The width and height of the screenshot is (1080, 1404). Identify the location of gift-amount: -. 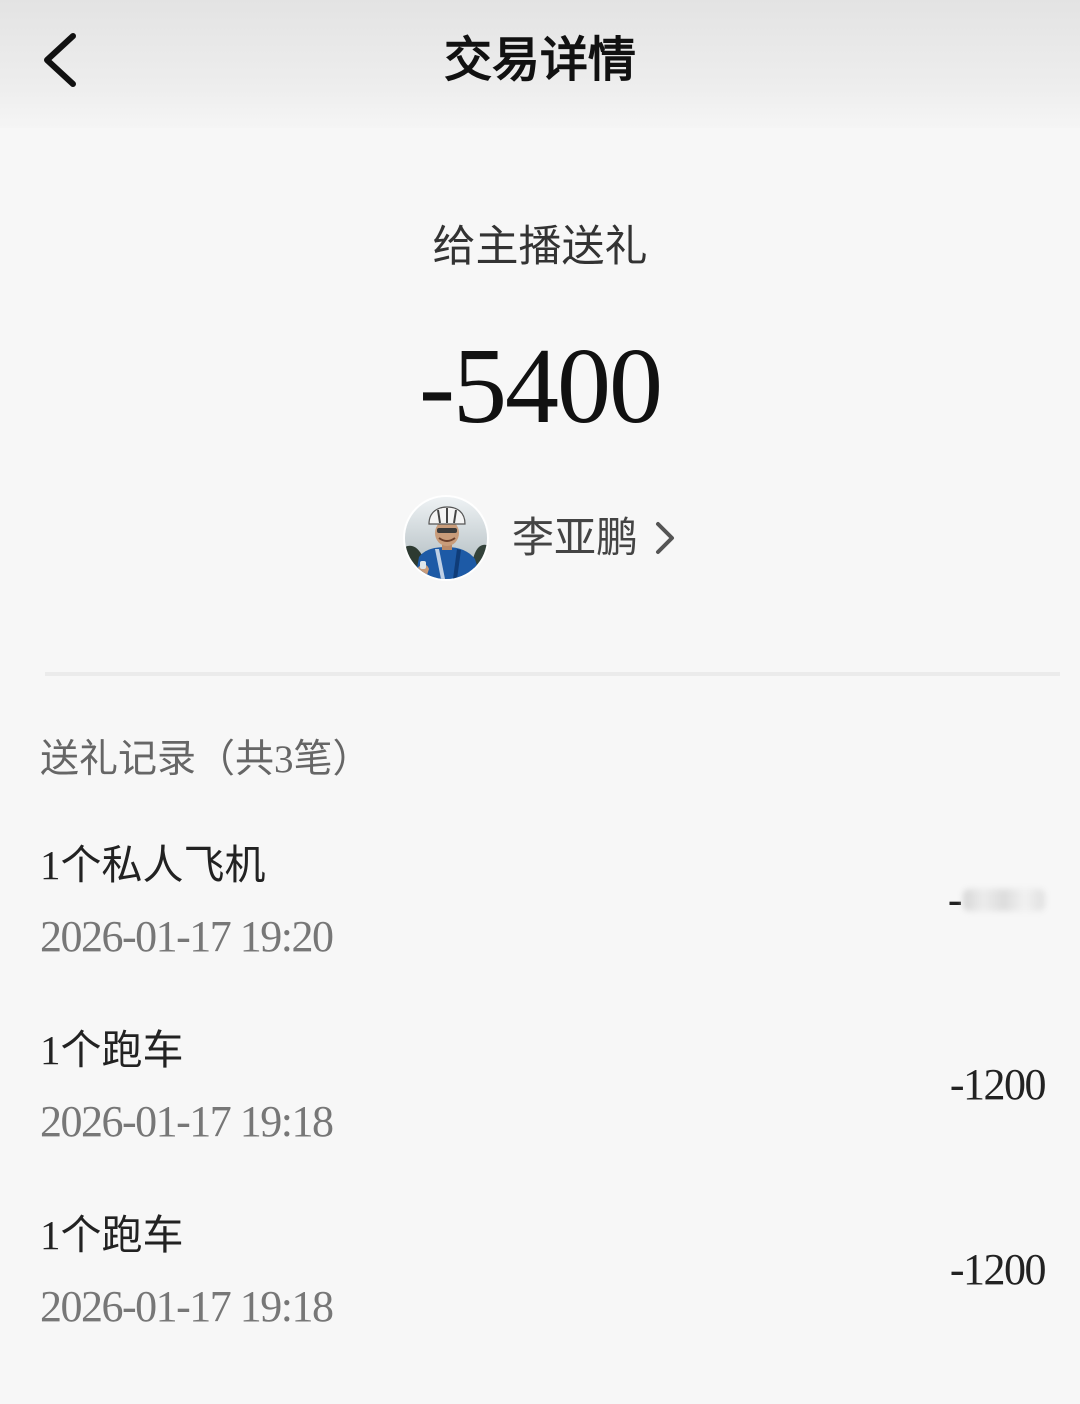
(996, 900).